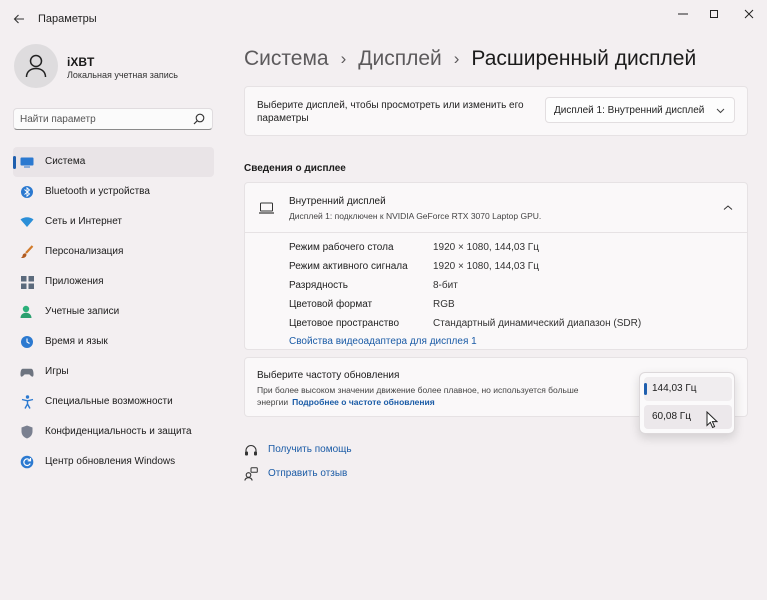 This screenshot has width=767, height=600. Describe the element at coordinates (348, 266) in the screenshot. I see `property-label: Режим активного сигнала` at that location.